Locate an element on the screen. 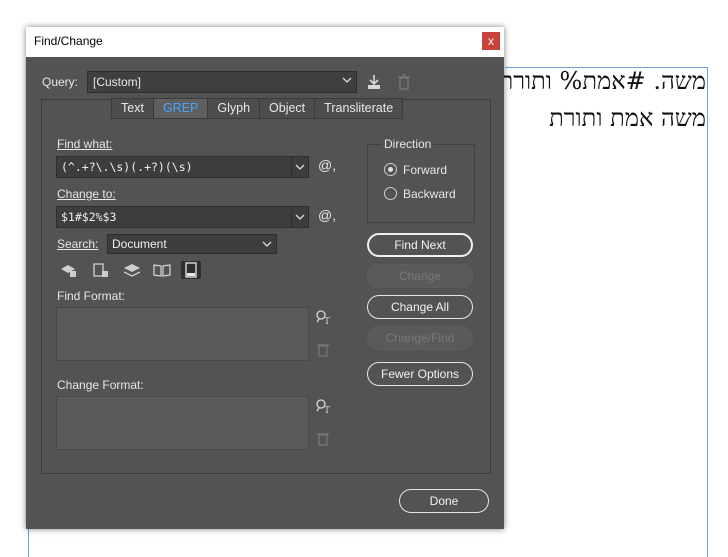 This screenshot has height=557, width=728. done-button: Done is located at coordinates (444, 501).